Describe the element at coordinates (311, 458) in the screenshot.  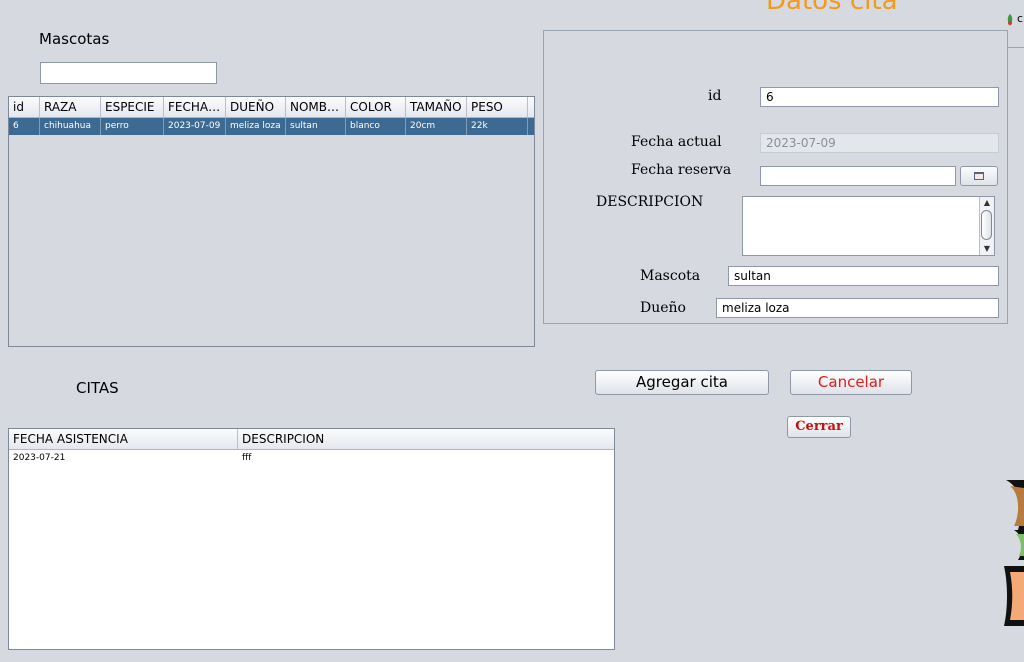
I see `table-row: 2023-07-21 fff` at that location.